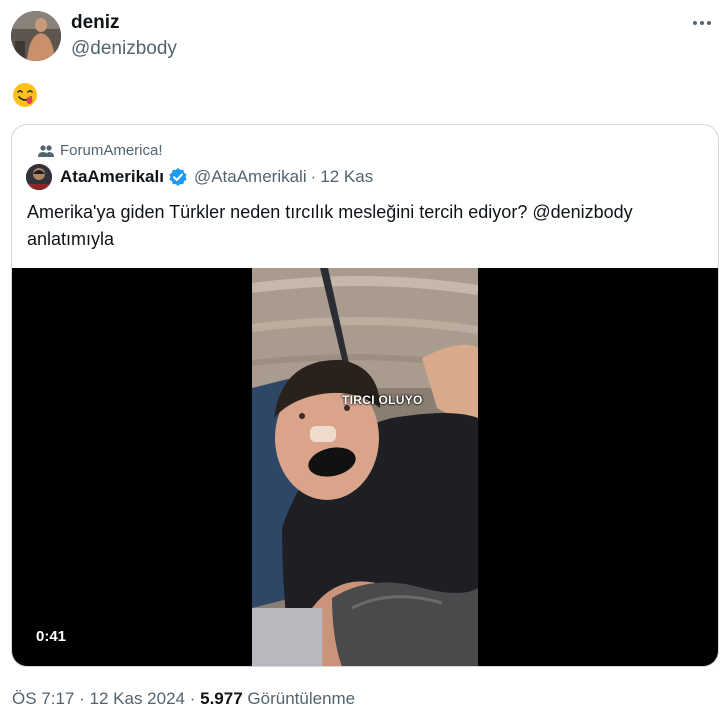  What do you see at coordinates (346, 177) in the screenshot?
I see `quote-date: 12 Kas` at bounding box center [346, 177].